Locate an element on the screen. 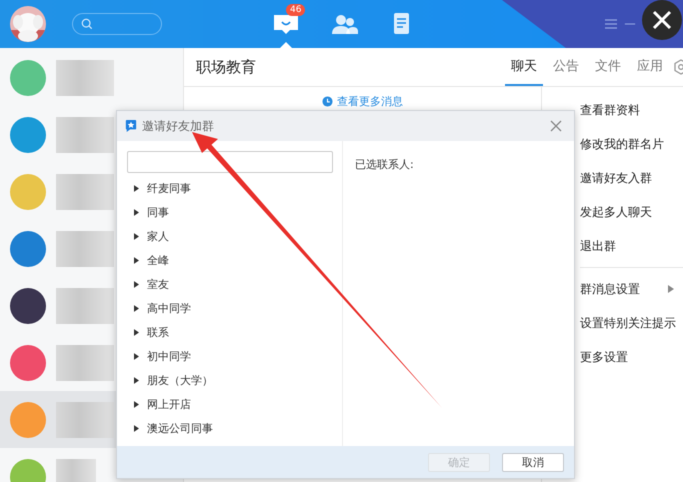 The image size is (683, 482). star-badge-icon is located at coordinates (131, 126).